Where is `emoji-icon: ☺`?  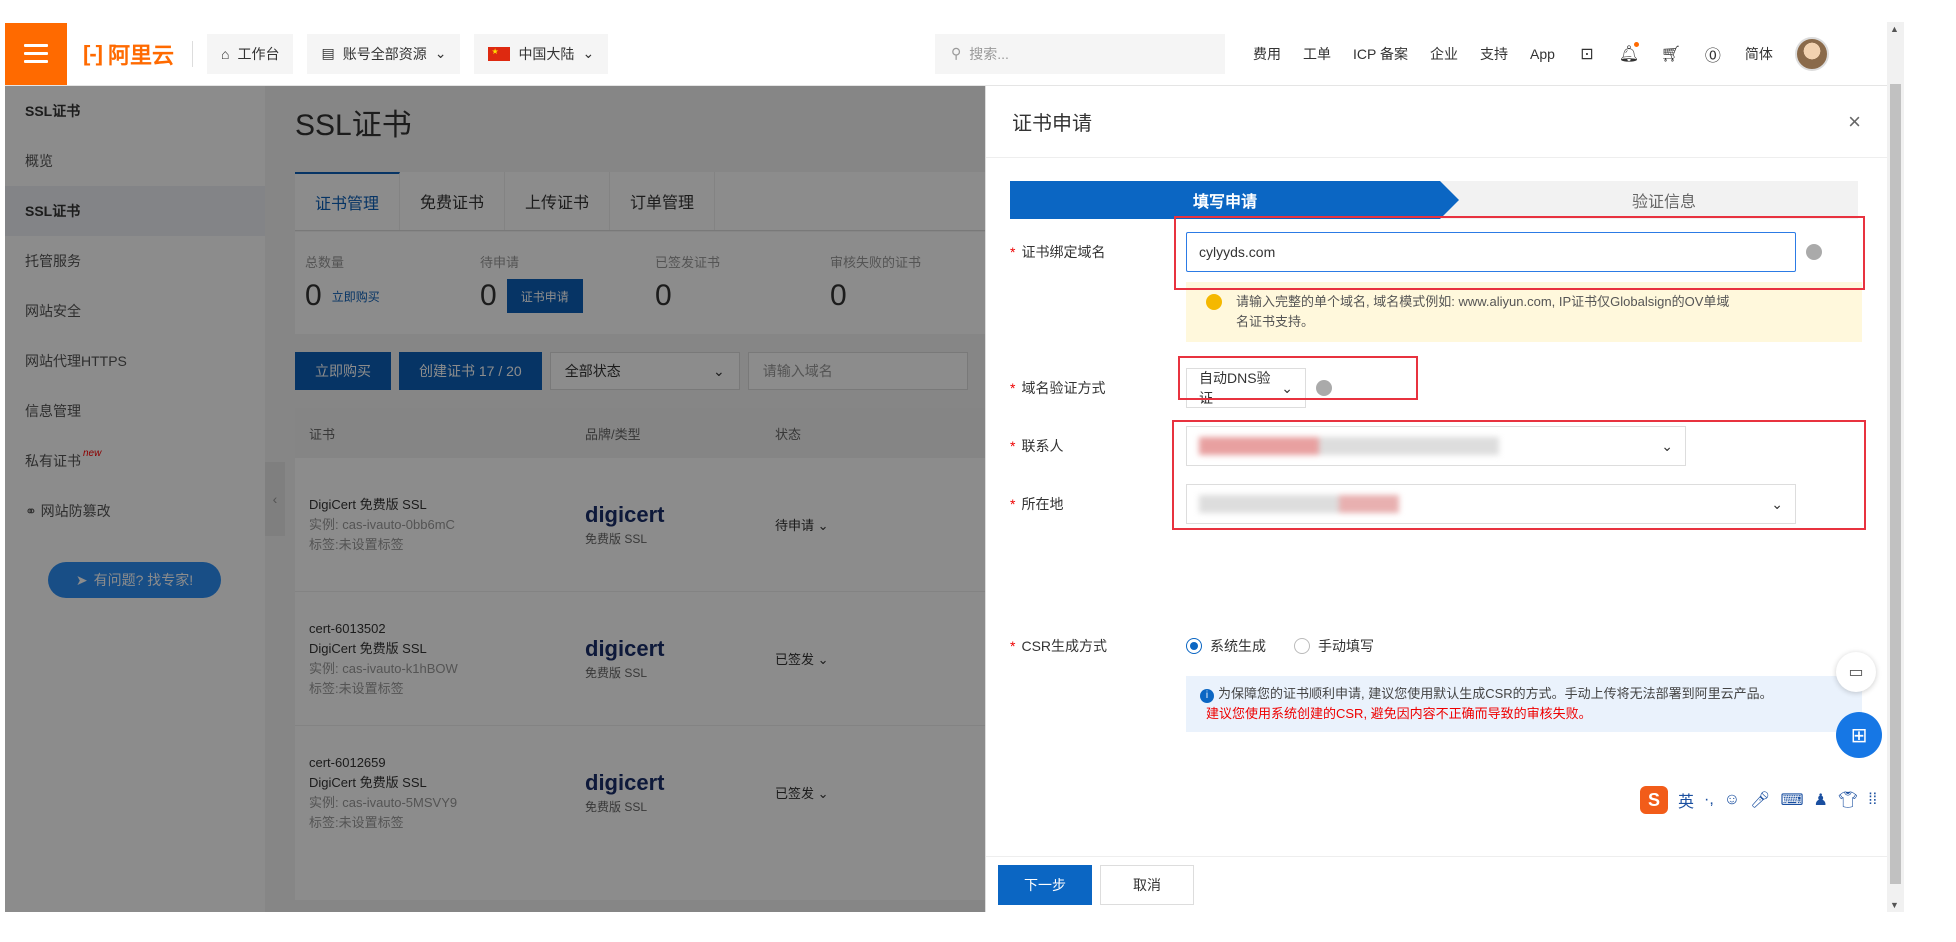 emoji-icon: ☺ is located at coordinates (1732, 800).